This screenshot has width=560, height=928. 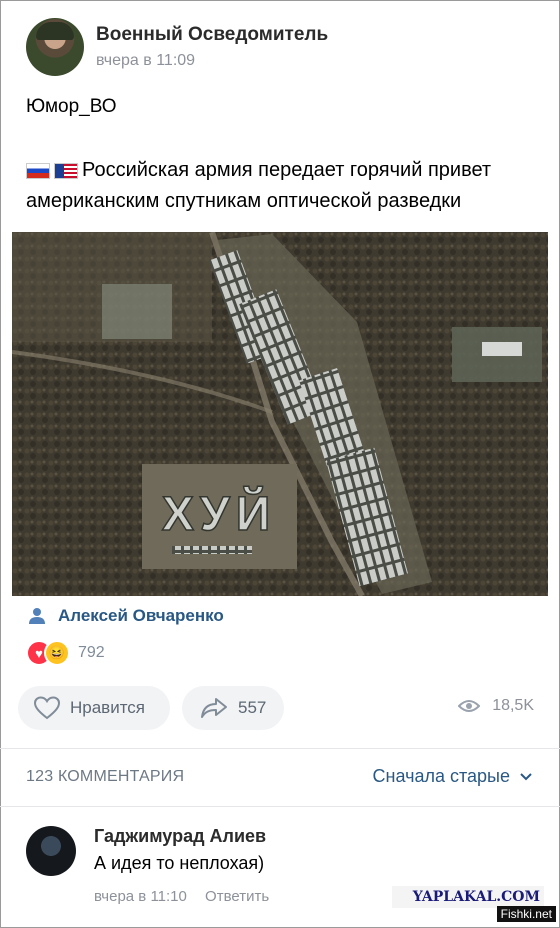 What do you see at coordinates (47, 708) in the screenshot?
I see `heart-outline-icon` at bounding box center [47, 708].